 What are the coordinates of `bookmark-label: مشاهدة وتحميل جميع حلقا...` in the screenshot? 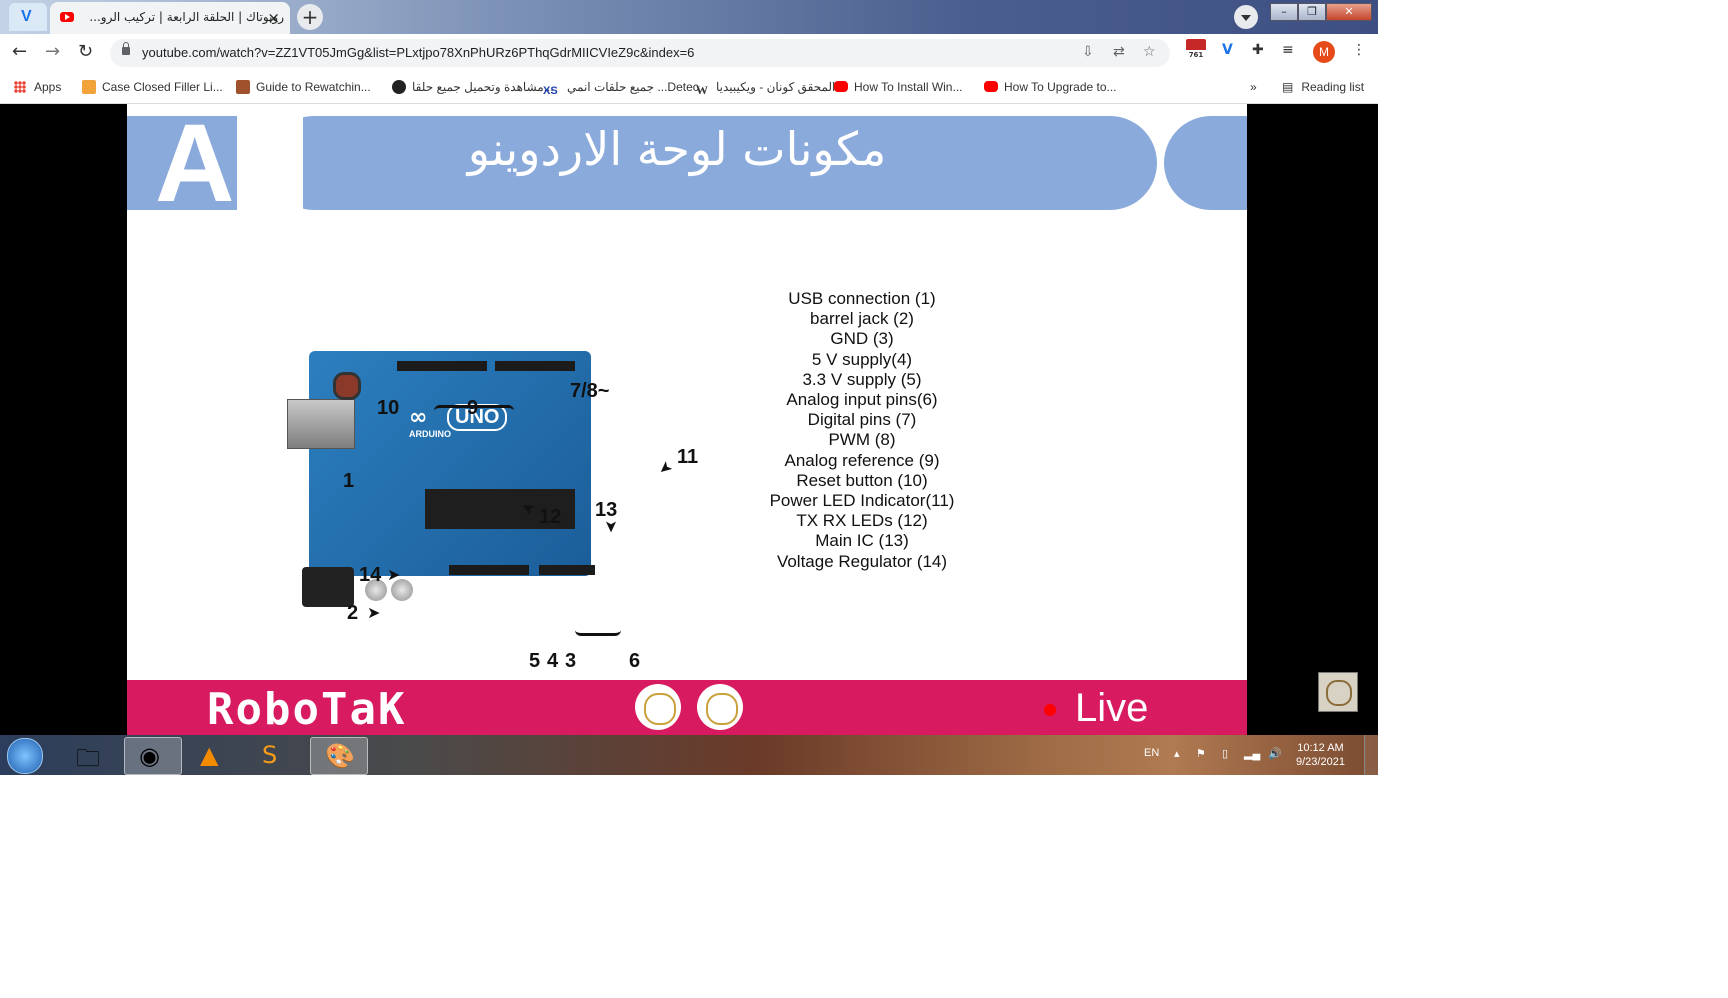 It's located at (483, 87).